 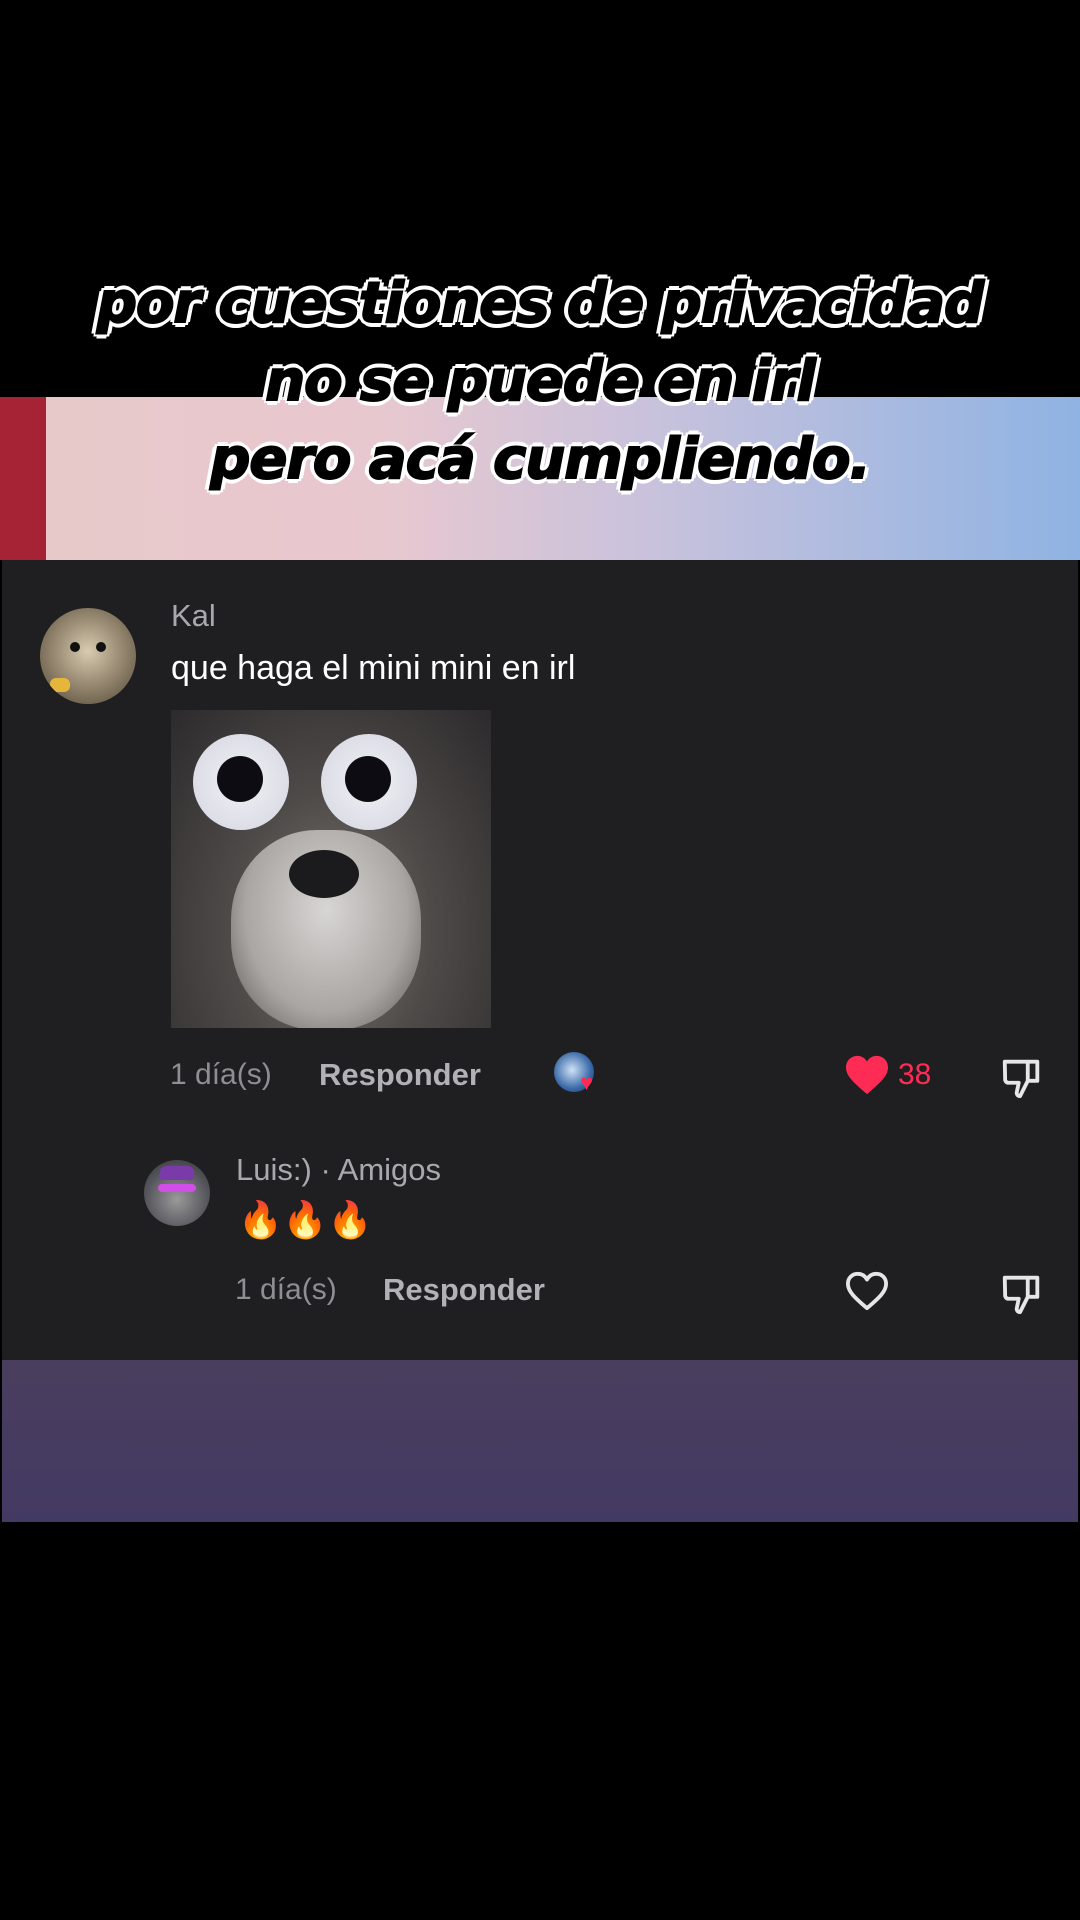 What do you see at coordinates (400, 1075) in the screenshot?
I see `comment-reply-button: Responder` at bounding box center [400, 1075].